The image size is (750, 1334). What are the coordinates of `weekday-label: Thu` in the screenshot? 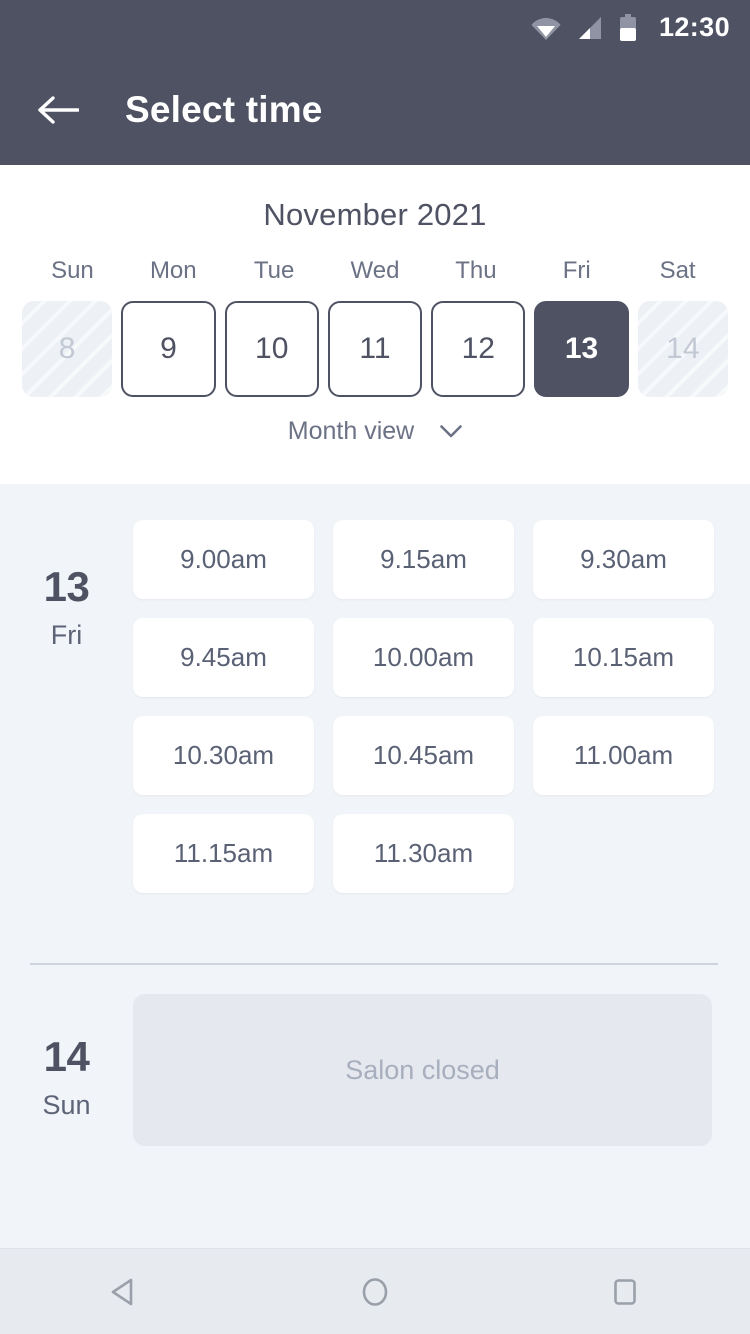 It's located at (476, 270).